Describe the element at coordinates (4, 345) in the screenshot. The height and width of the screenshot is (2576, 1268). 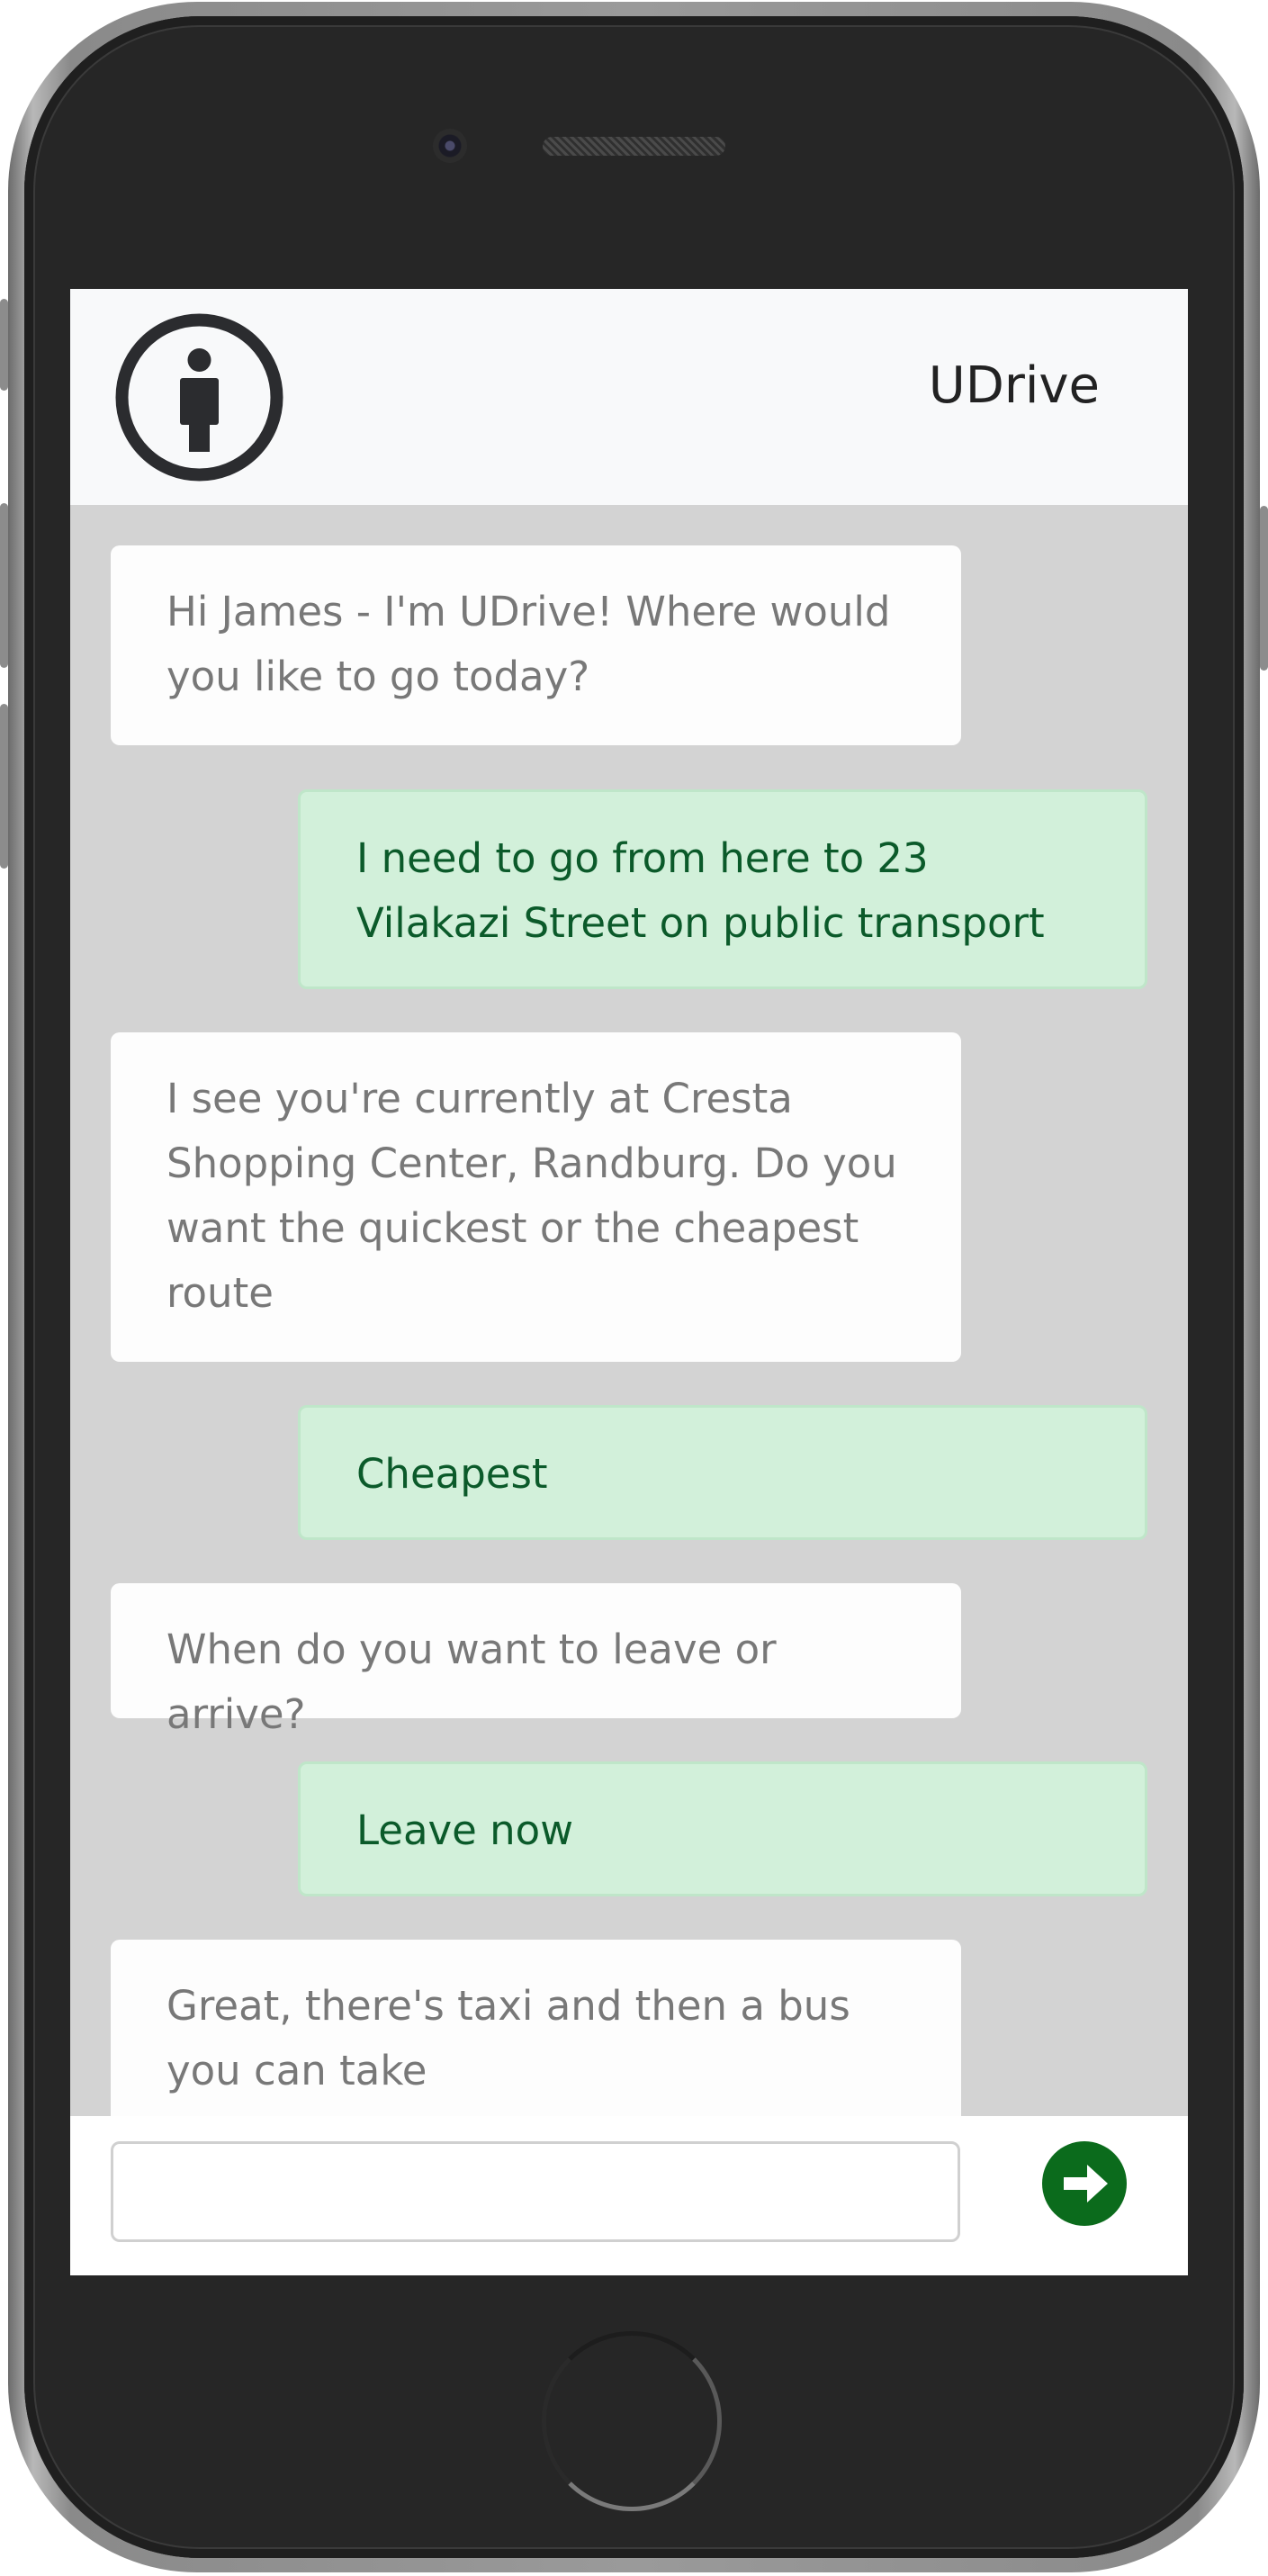
I see `mute-switch` at that location.